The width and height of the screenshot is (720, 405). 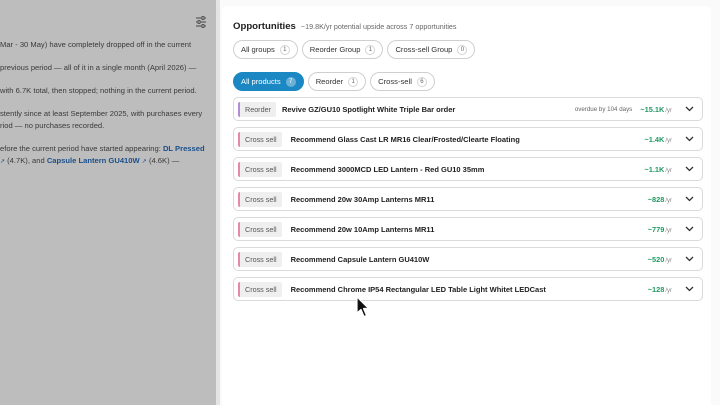 I want to click on tab-all-products: All products 7, so click(x=268, y=81).